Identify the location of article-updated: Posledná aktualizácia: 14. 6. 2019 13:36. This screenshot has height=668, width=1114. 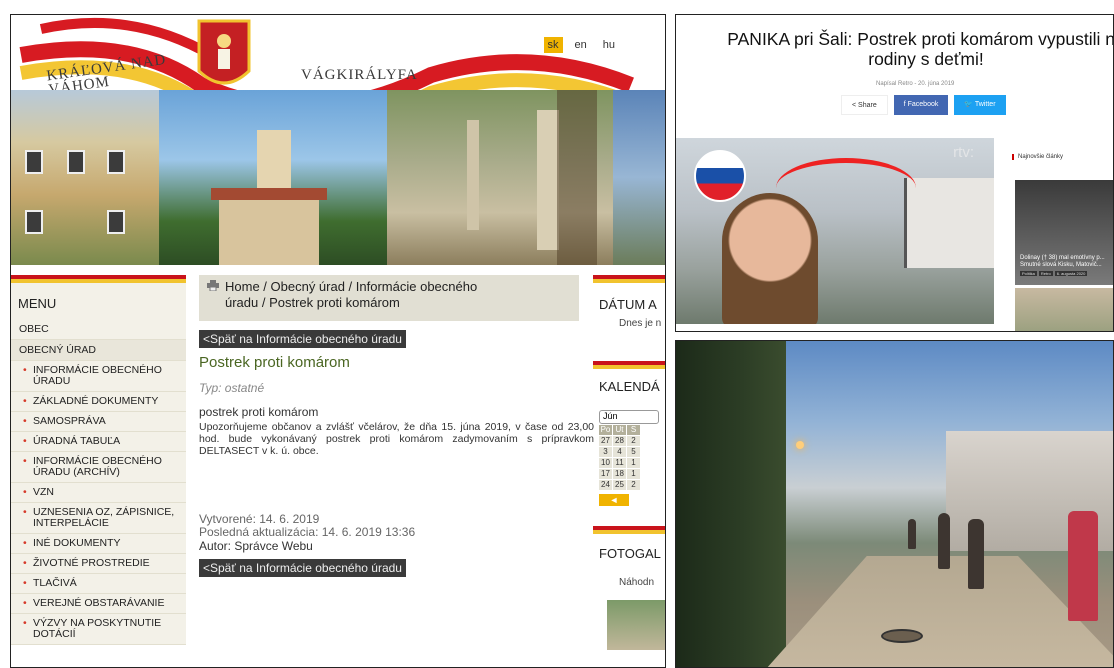
(307, 532).